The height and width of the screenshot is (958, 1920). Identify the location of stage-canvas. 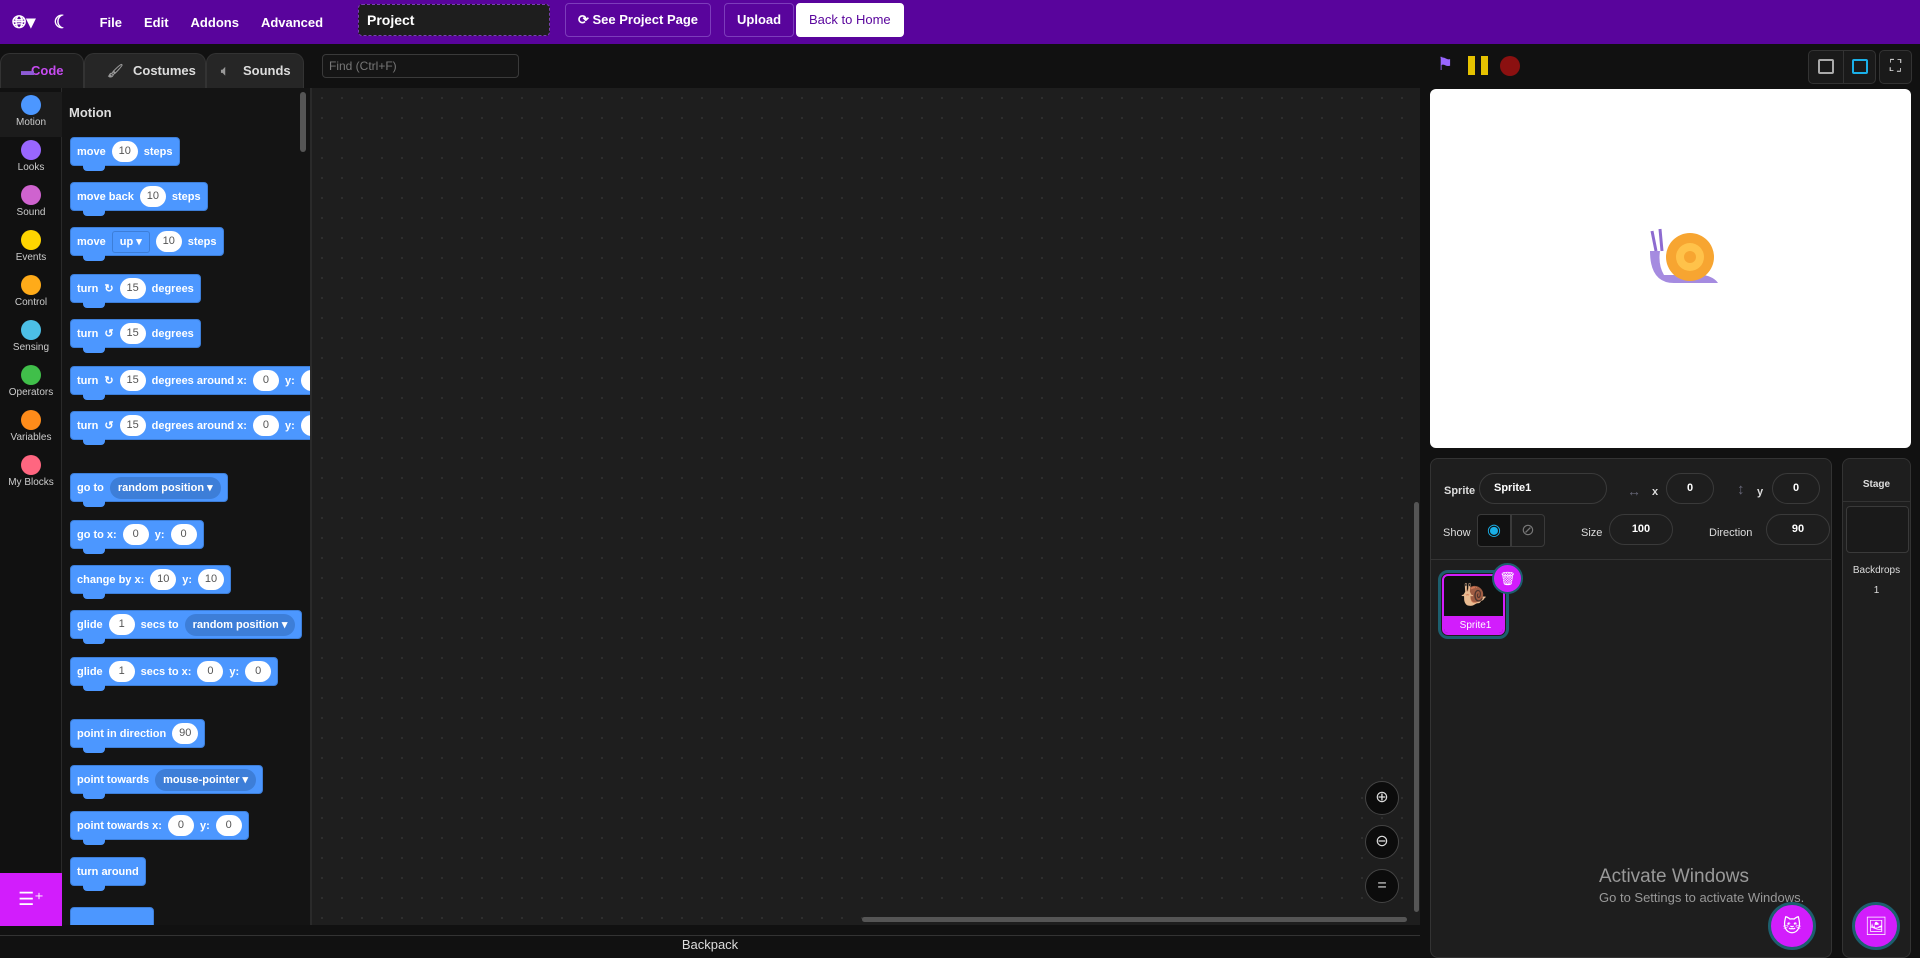
(1670, 268).